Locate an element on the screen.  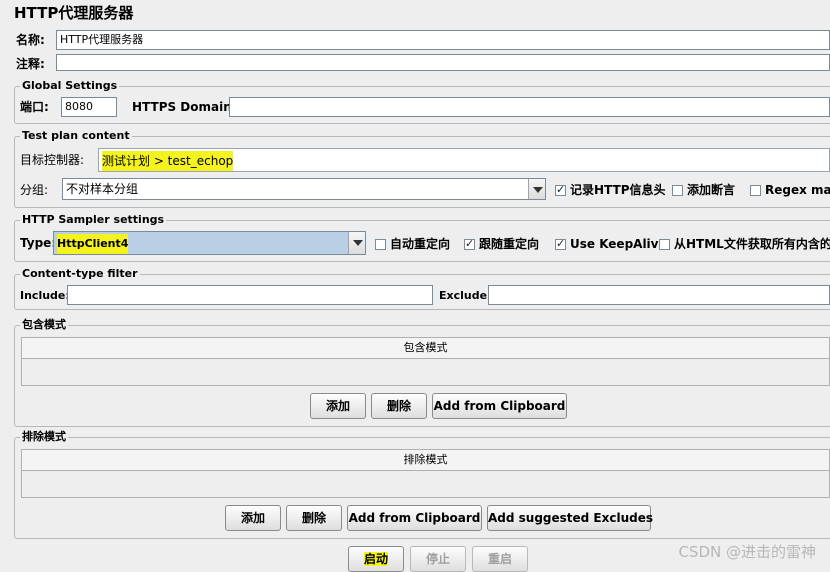
exclude-add-button: 添加 is located at coordinates (253, 518).